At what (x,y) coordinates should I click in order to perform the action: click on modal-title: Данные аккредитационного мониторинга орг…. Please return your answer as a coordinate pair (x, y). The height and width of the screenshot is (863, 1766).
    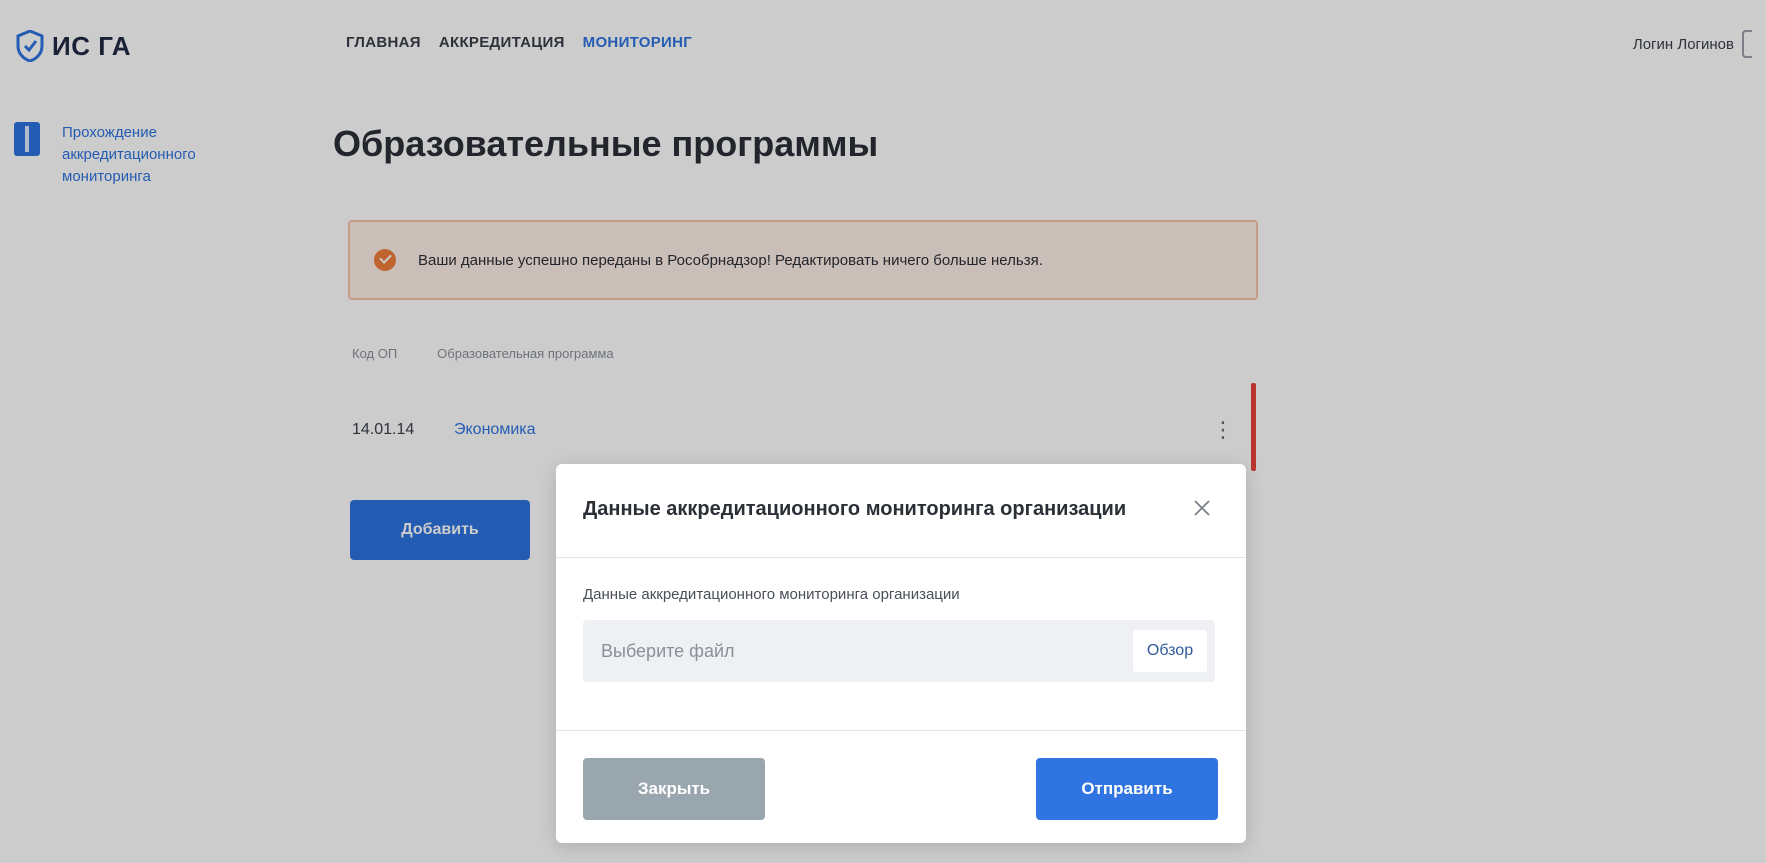
    Looking at the image, I should click on (855, 509).